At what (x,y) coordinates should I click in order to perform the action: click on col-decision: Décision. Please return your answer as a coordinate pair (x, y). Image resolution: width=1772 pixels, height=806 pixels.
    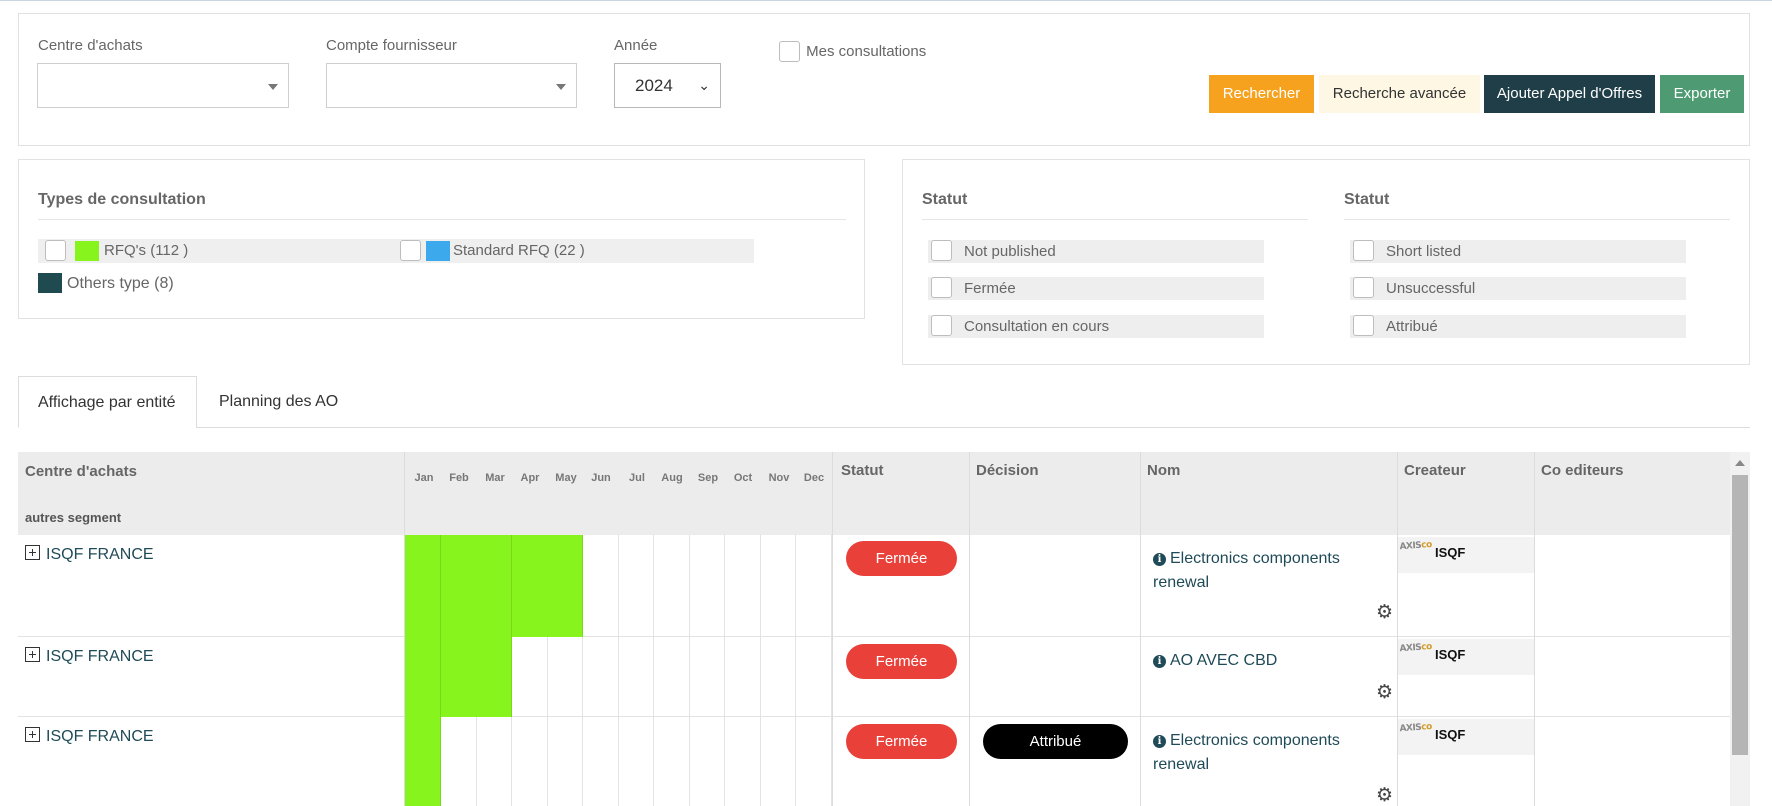
    Looking at the image, I should click on (1007, 470).